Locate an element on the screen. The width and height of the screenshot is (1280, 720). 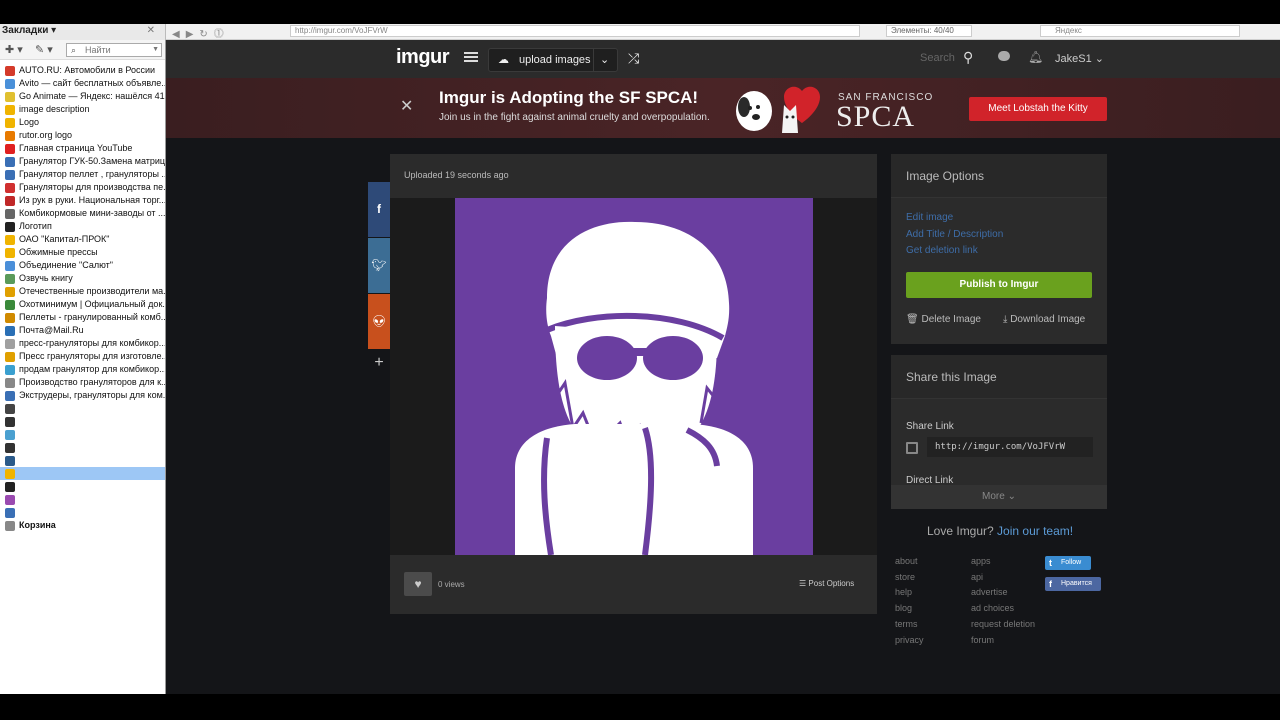
bookmark-item: Логотип is located at coordinates (82, 226).